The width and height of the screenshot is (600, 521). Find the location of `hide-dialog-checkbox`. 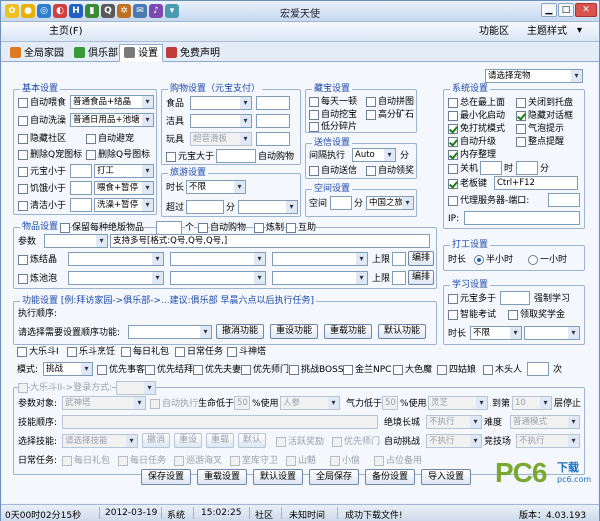

hide-dialog-checkbox is located at coordinates (521, 116).